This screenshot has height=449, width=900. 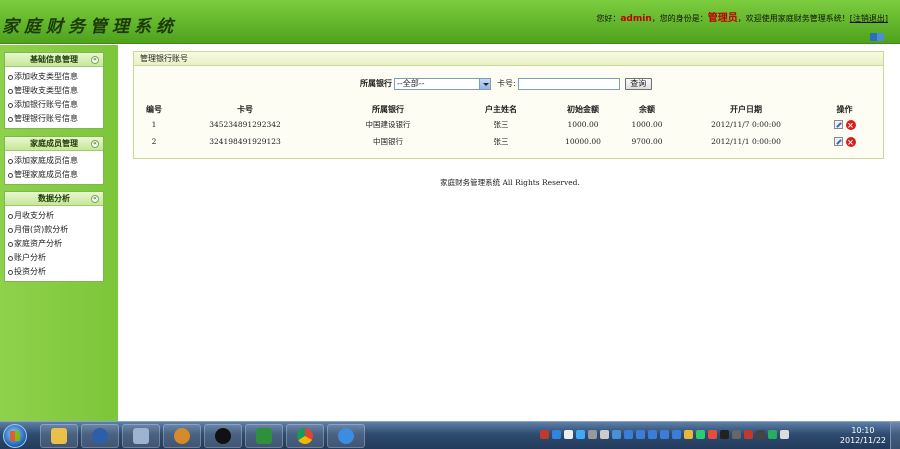 What do you see at coordinates (510, 182) in the screenshot?
I see `page-footer: 家庭财务管理系统 All Rights Reserved.` at bounding box center [510, 182].